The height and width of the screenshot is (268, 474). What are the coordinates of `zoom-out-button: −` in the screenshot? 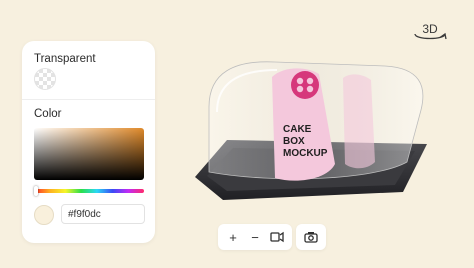 It's located at (255, 237).